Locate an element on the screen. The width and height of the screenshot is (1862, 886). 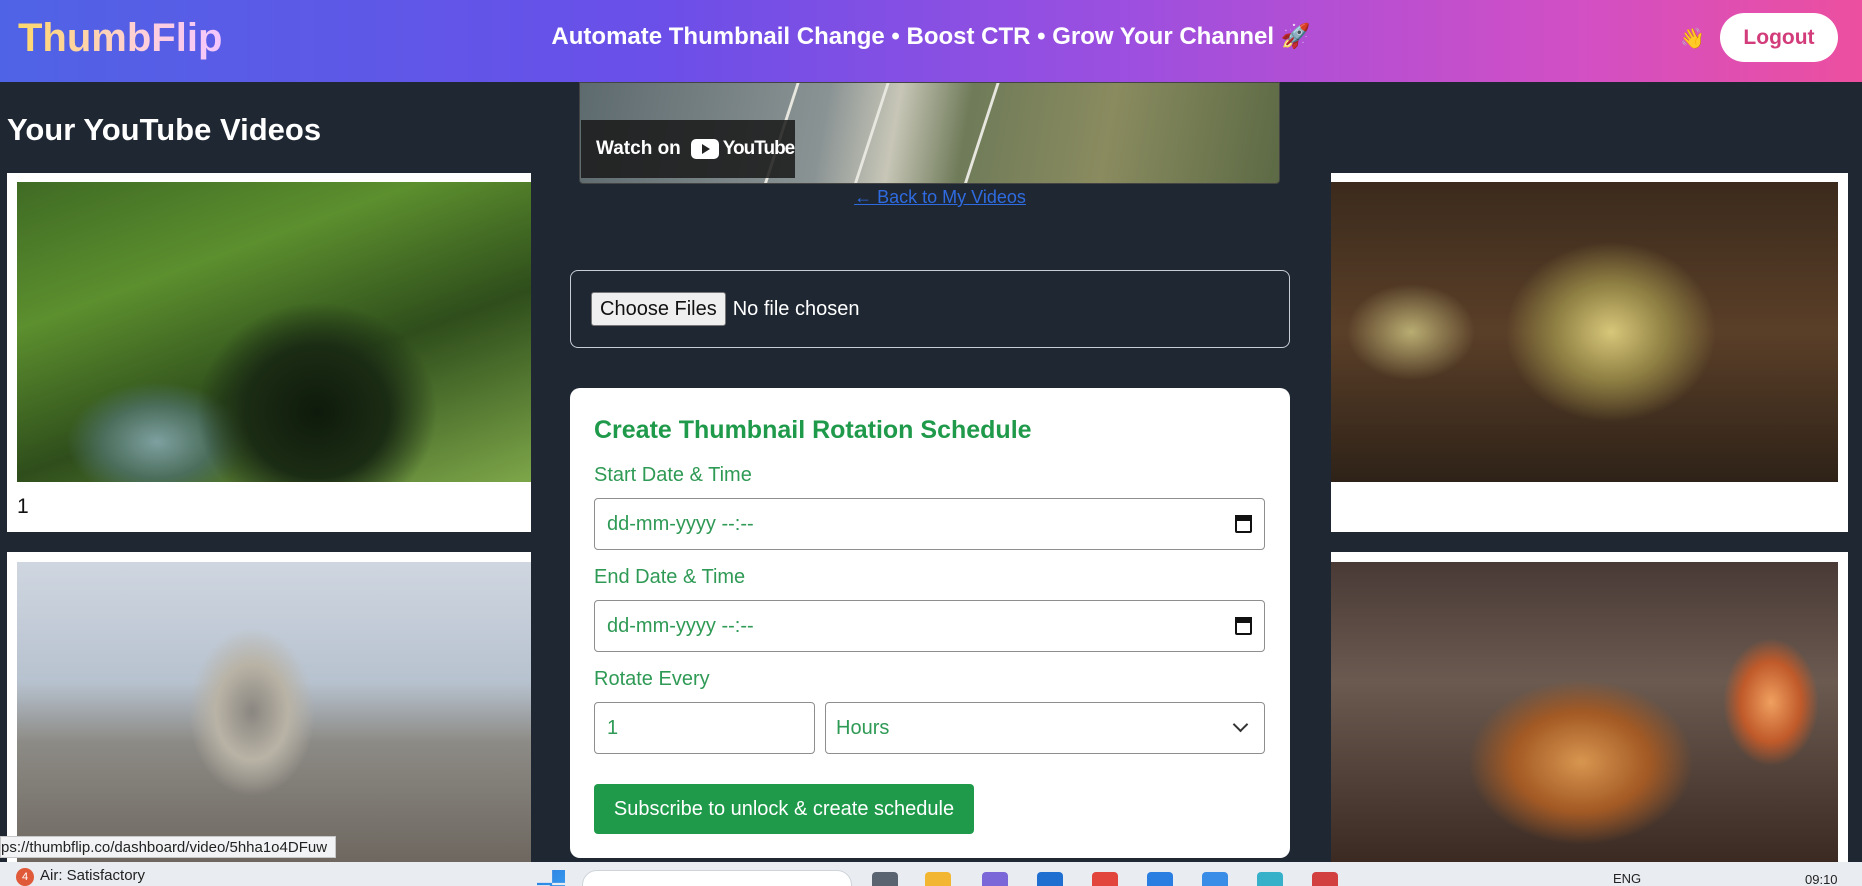
taskbar-search is located at coordinates (717, 878).